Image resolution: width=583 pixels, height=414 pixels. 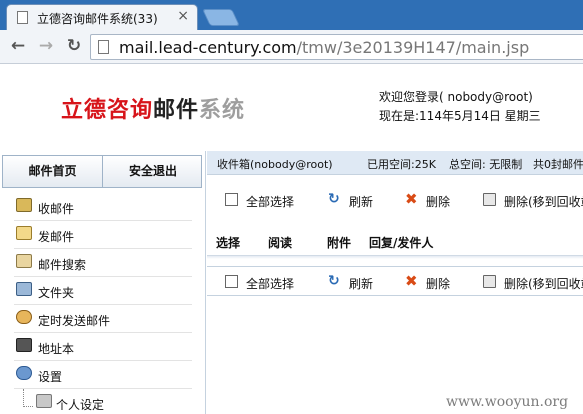 What do you see at coordinates (80, 405) in the screenshot?
I see `sidebar-item-label: 个人设定` at bounding box center [80, 405].